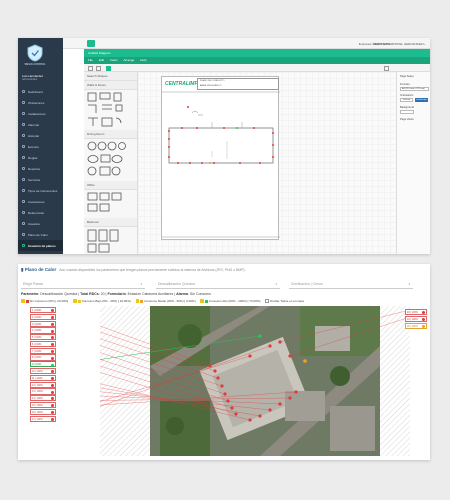  Describe the element at coordinates (111, 240) in the screenshot. I see `bedroom-shapes-icon` at that location.